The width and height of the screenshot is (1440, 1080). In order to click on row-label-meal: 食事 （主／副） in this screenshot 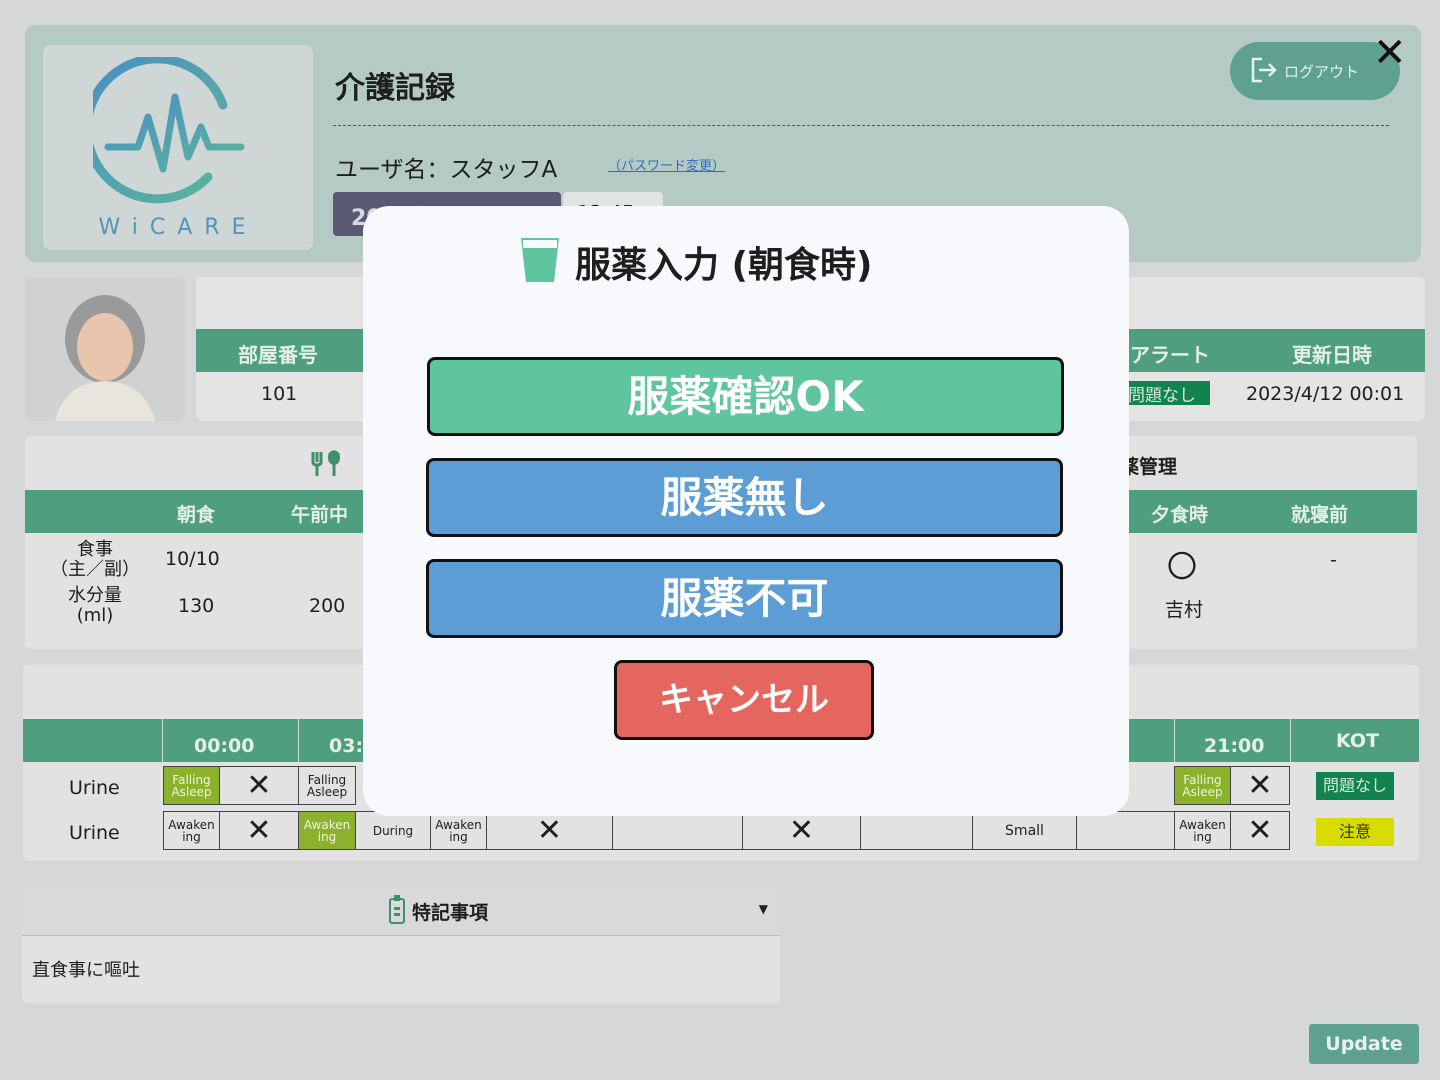, I will do `click(95, 559)`.